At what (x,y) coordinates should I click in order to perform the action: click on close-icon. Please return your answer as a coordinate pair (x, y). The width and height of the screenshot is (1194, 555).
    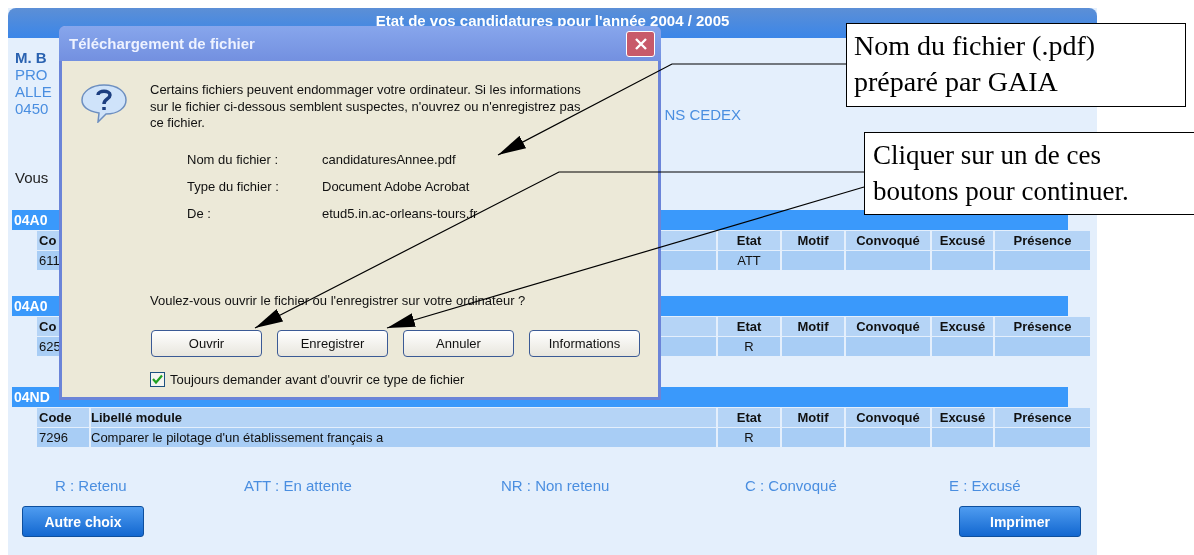
    Looking at the image, I should click on (640, 43).